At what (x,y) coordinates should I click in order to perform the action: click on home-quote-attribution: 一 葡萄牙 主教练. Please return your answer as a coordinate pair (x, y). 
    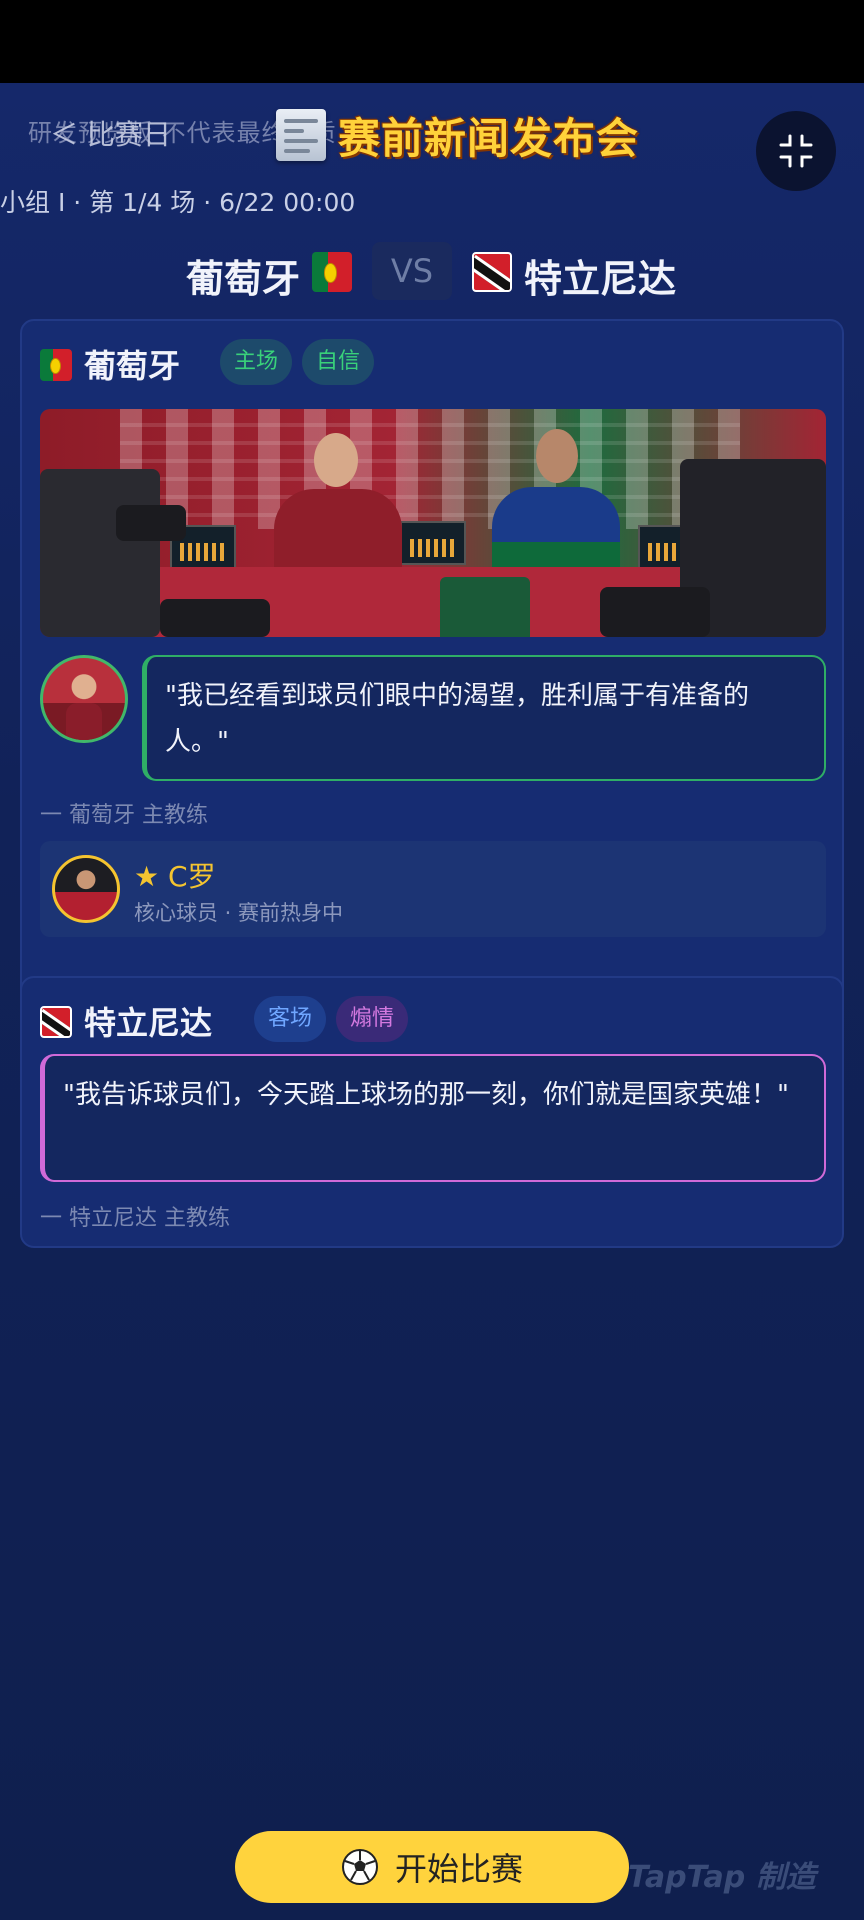
    Looking at the image, I should click on (124, 815).